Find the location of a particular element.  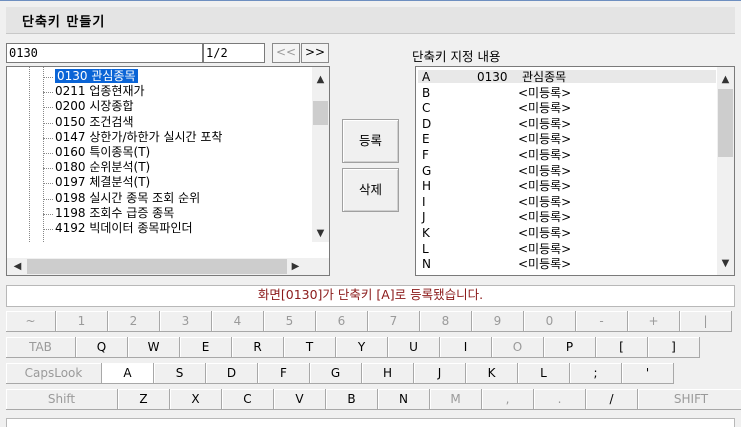

tree-item: 0198 실시간 종목 조회 순위 is located at coordinates (121, 198).